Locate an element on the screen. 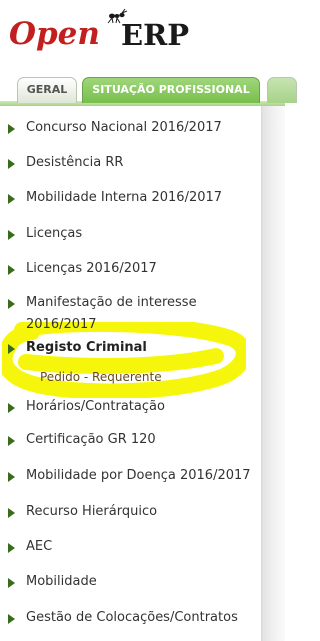  tab-geral: GERAL is located at coordinates (47, 90).